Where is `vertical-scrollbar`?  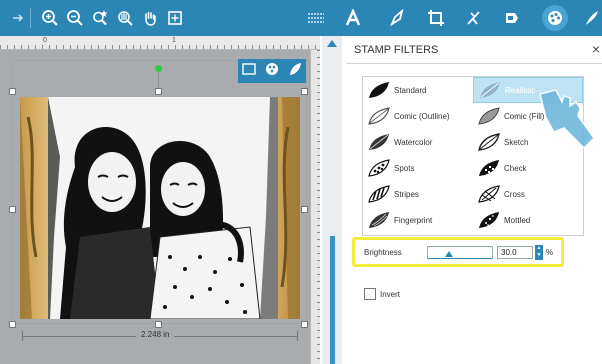
vertical-scrollbar is located at coordinates (332, 200).